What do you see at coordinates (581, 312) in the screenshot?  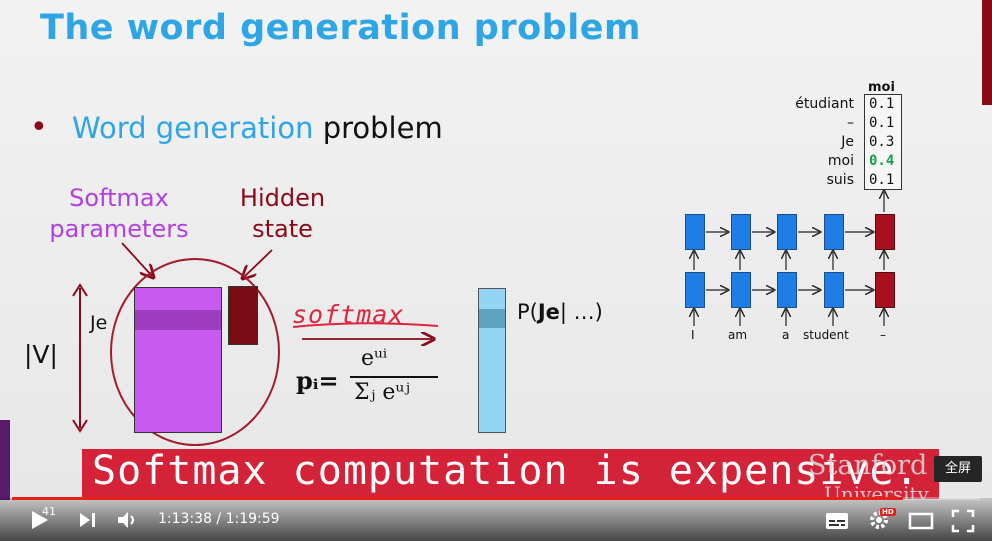 I see `pje-suffix: | …)` at bounding box center [581, 312].